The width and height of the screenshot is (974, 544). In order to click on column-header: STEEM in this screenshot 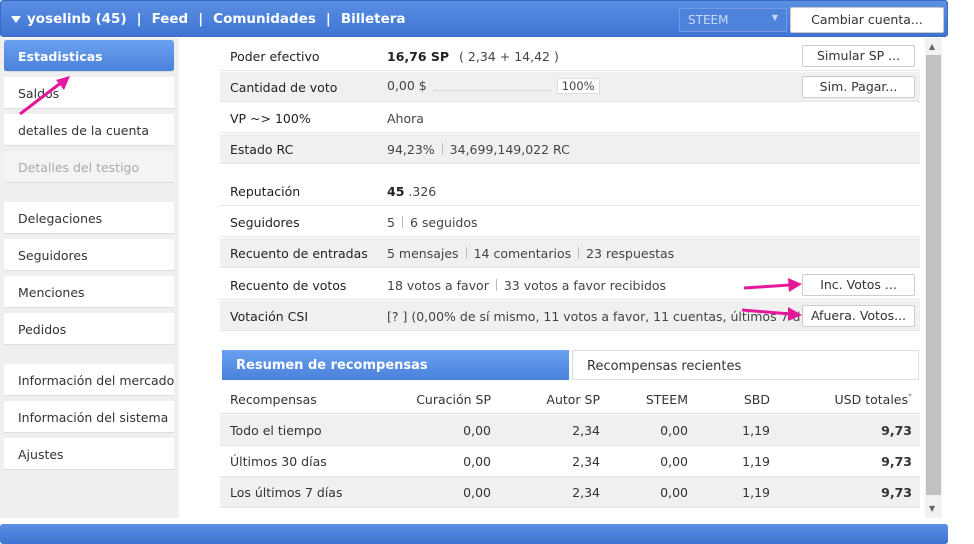, I will do `click(666, 399)`.